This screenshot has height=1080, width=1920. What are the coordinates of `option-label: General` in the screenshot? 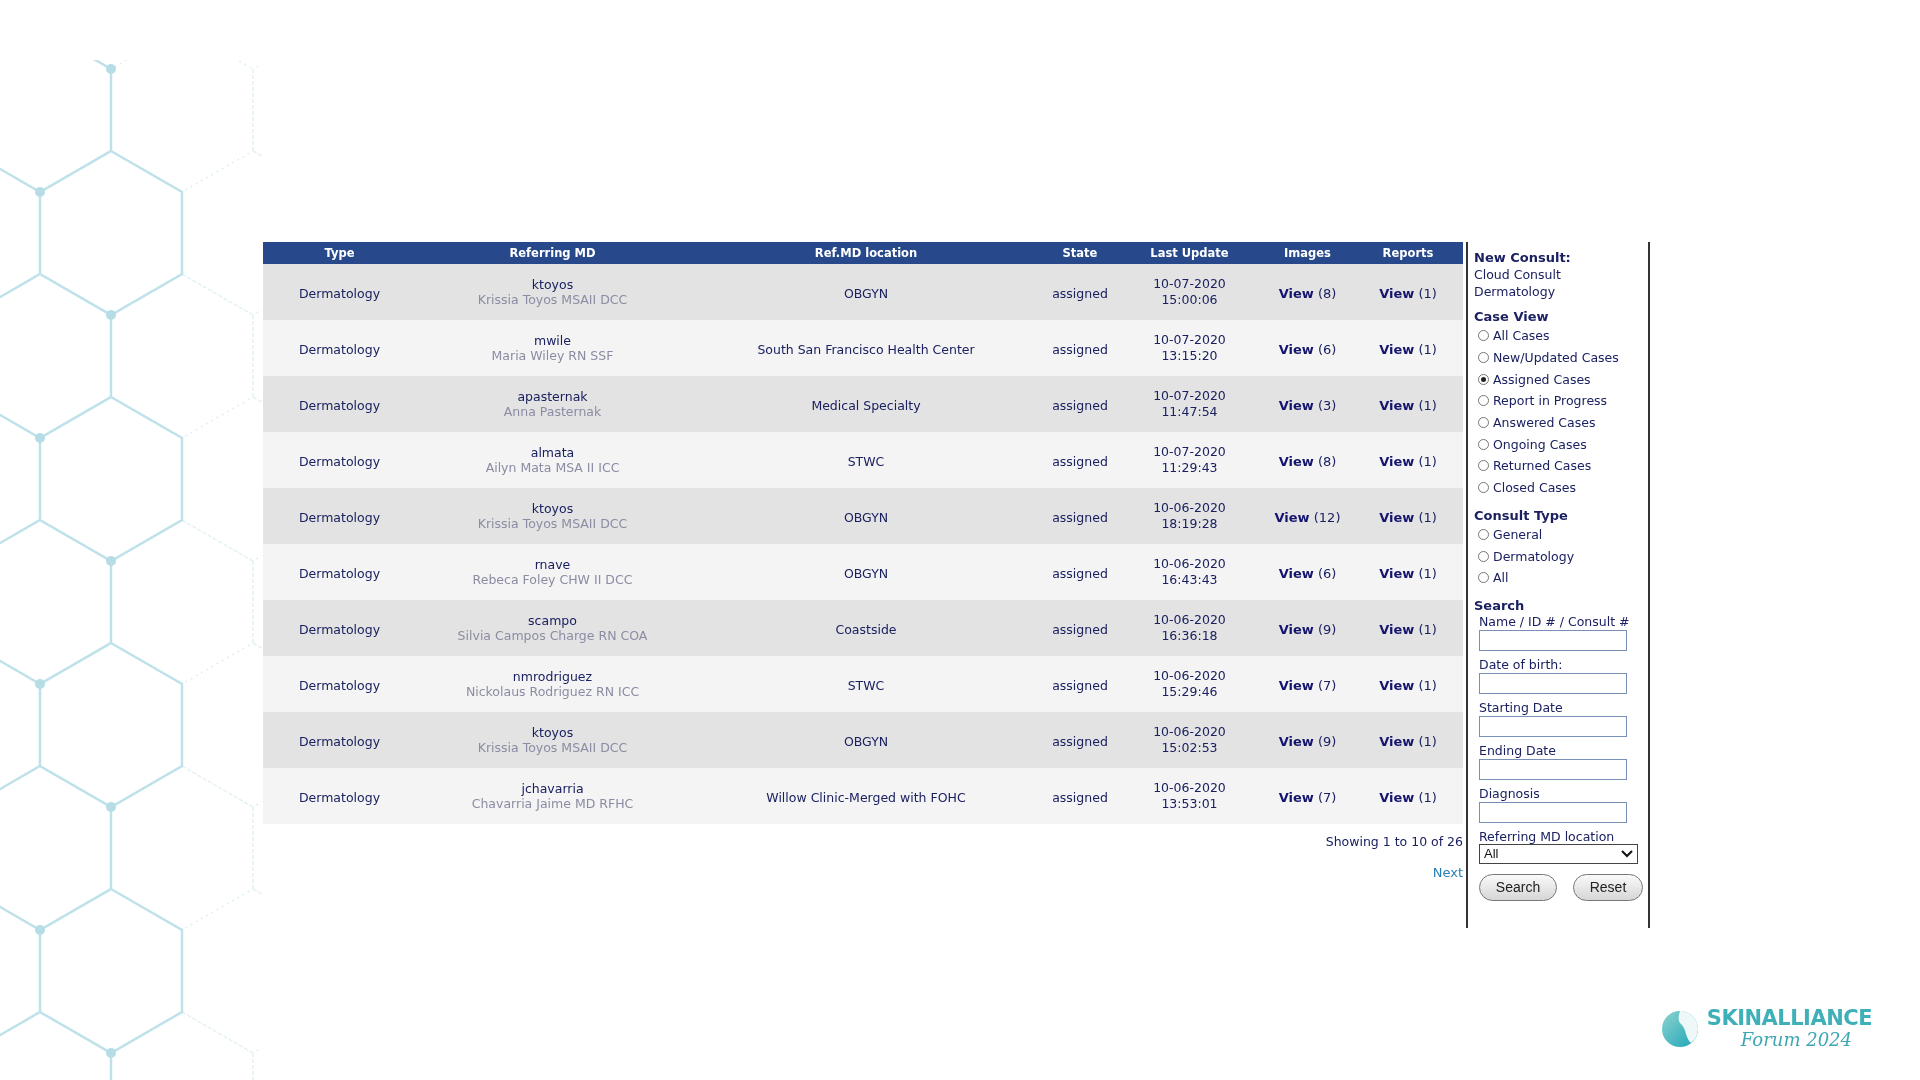 It's located at (1518, 534).